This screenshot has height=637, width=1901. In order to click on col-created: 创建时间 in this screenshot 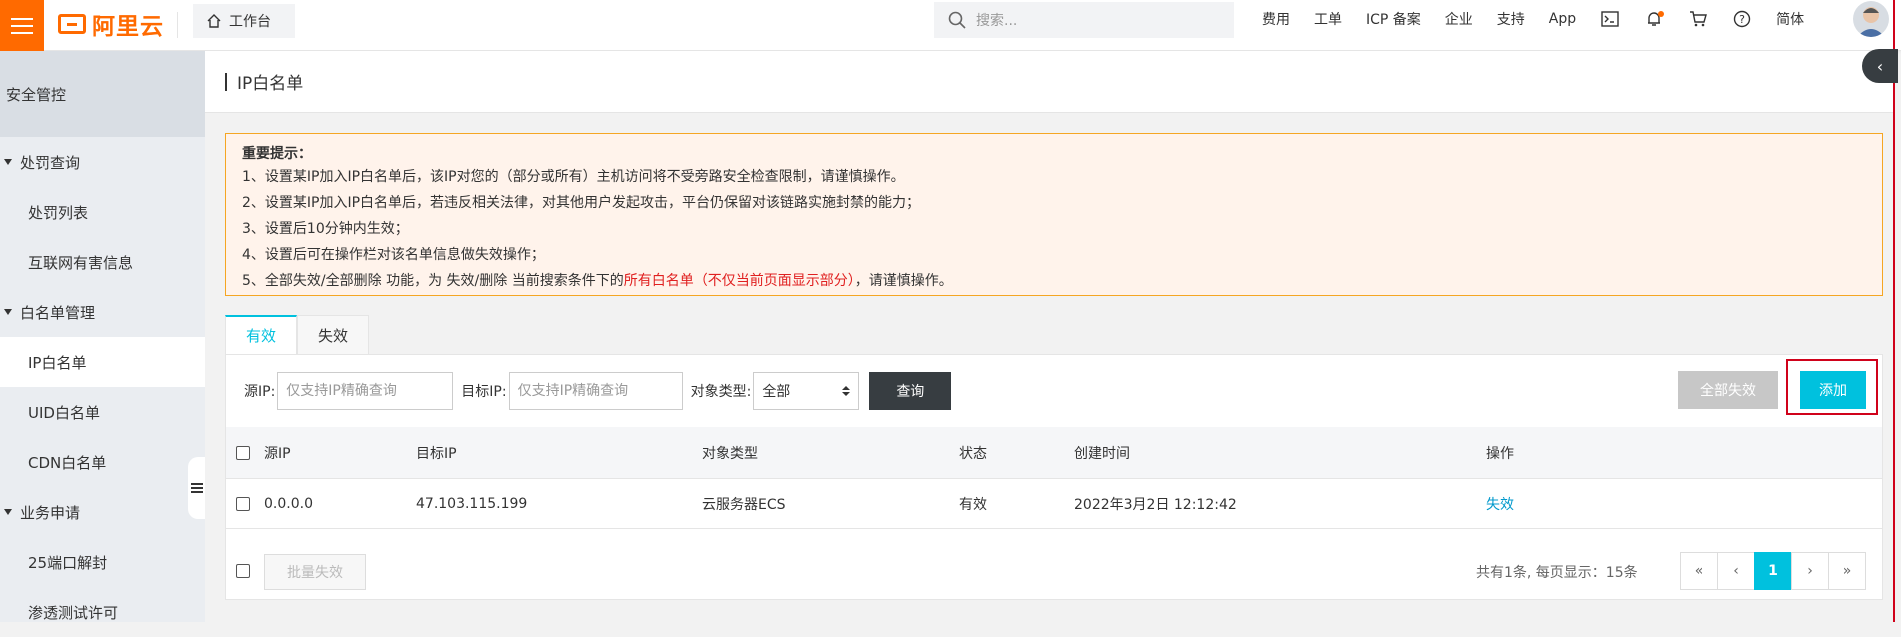, I will do `click(1102, 453)`.